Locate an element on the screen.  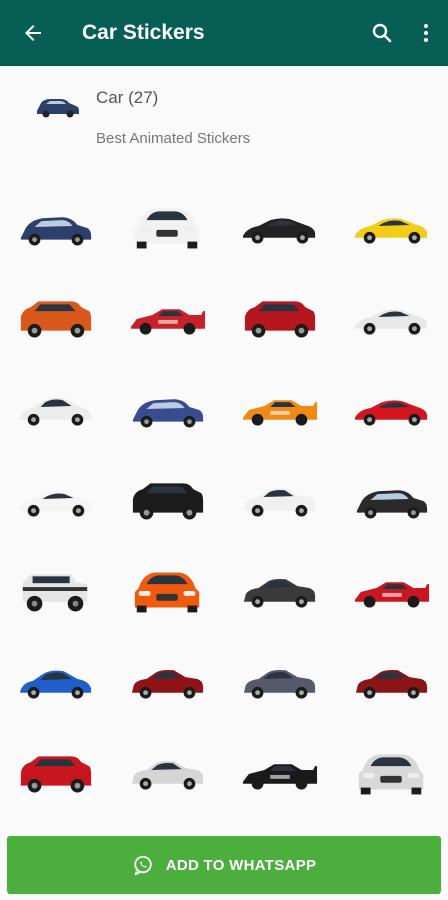
back-arrow-icon is located at coordinates (33, 33).